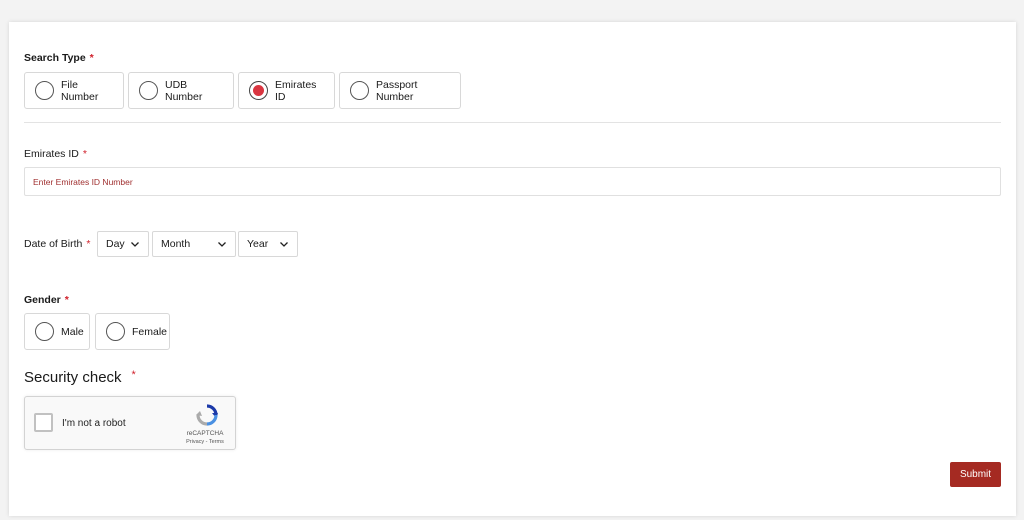 The image size is (1024, 520). I want to click on dob-year-value: Year, so click(258, 244).